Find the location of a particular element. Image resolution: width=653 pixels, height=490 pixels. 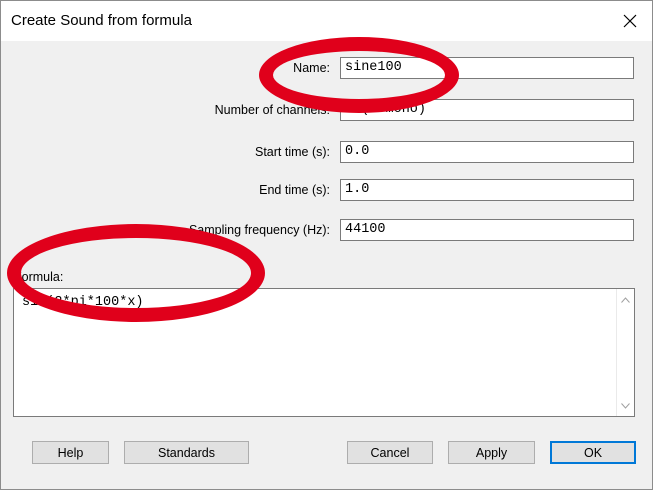

help-button: Help is located at coordinates (70, 452).